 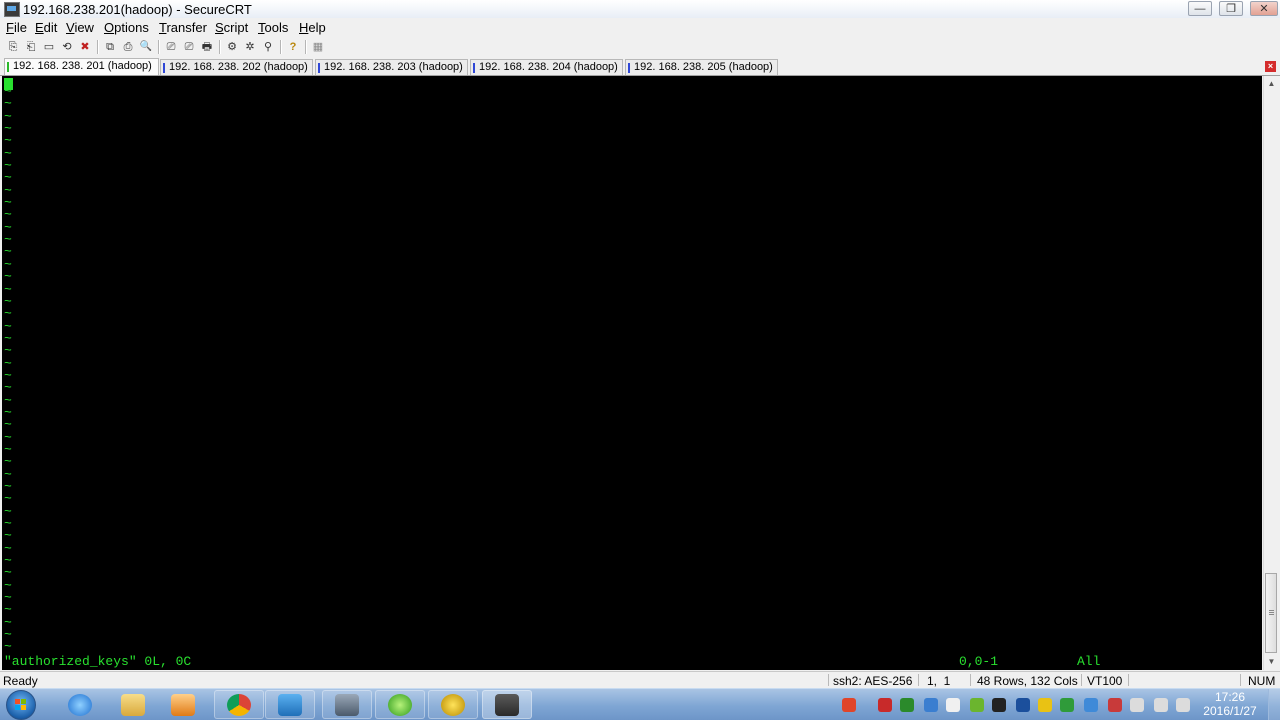 What do you see at coordinates (189, 47) in the screenshot?
I see `print-selection-icon: ⎚` at bounding box center [189, 47].